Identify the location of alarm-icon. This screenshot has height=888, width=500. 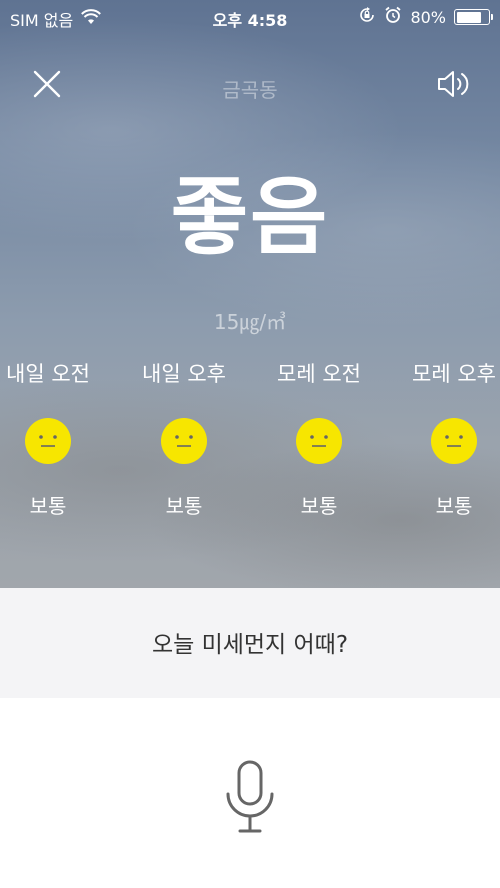
(393, 17).